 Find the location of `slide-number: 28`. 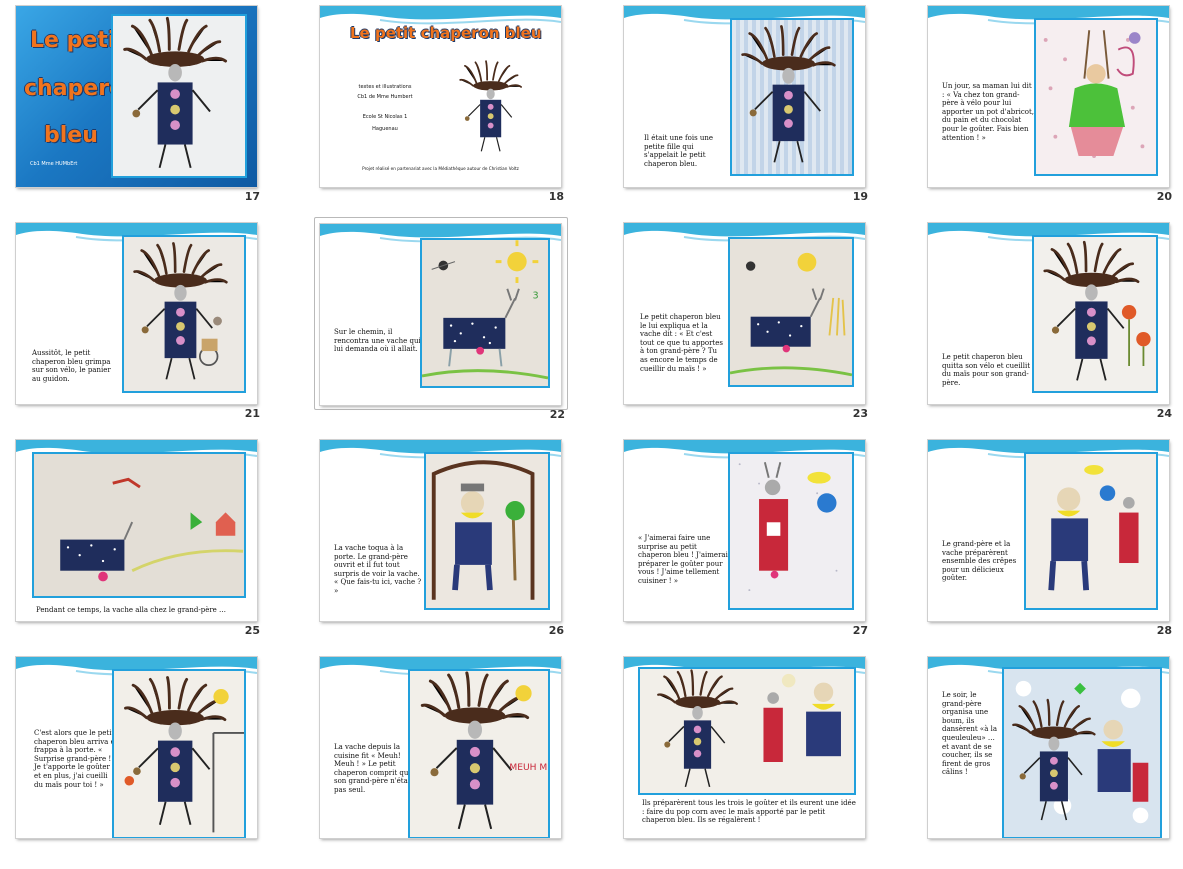

slide-number: 28 is located at coordinates (1164, 630).